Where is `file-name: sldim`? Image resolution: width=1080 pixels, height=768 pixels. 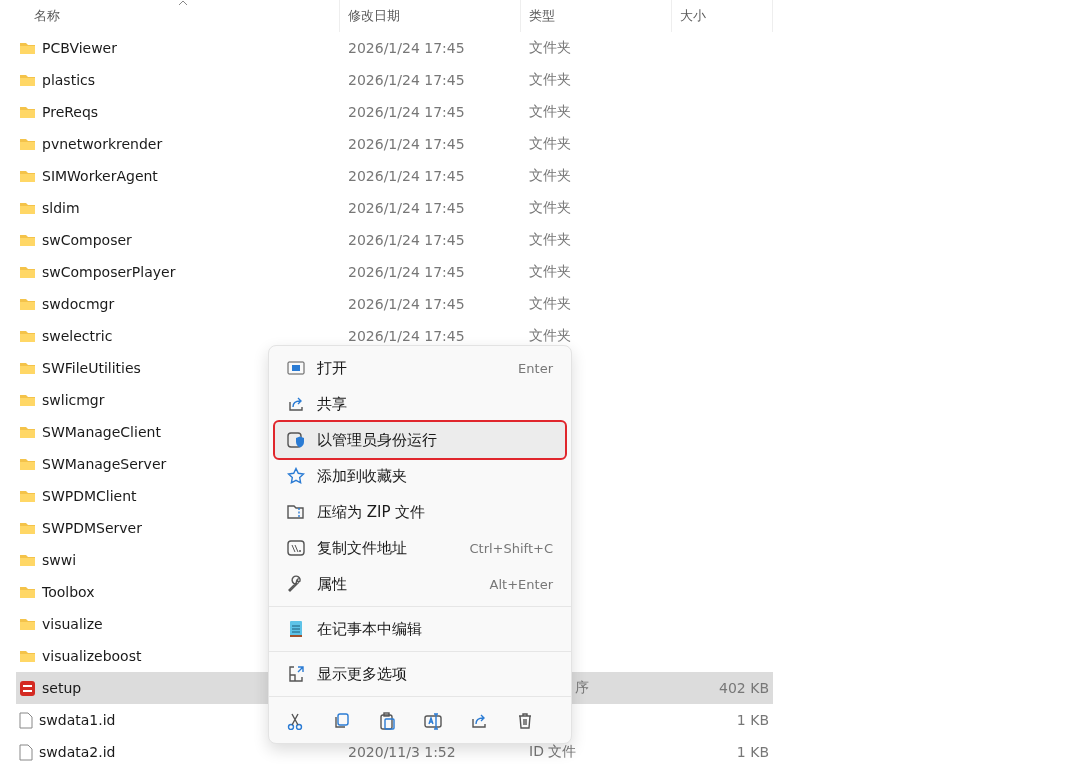 file-name: sldim is located at coordinates (61, 208).